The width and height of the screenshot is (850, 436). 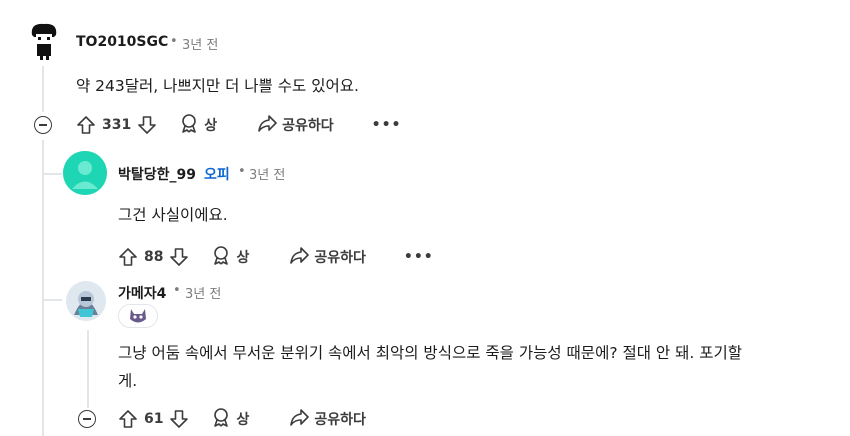 I want to click on vote-count: 88, so click(x=154, y=257).